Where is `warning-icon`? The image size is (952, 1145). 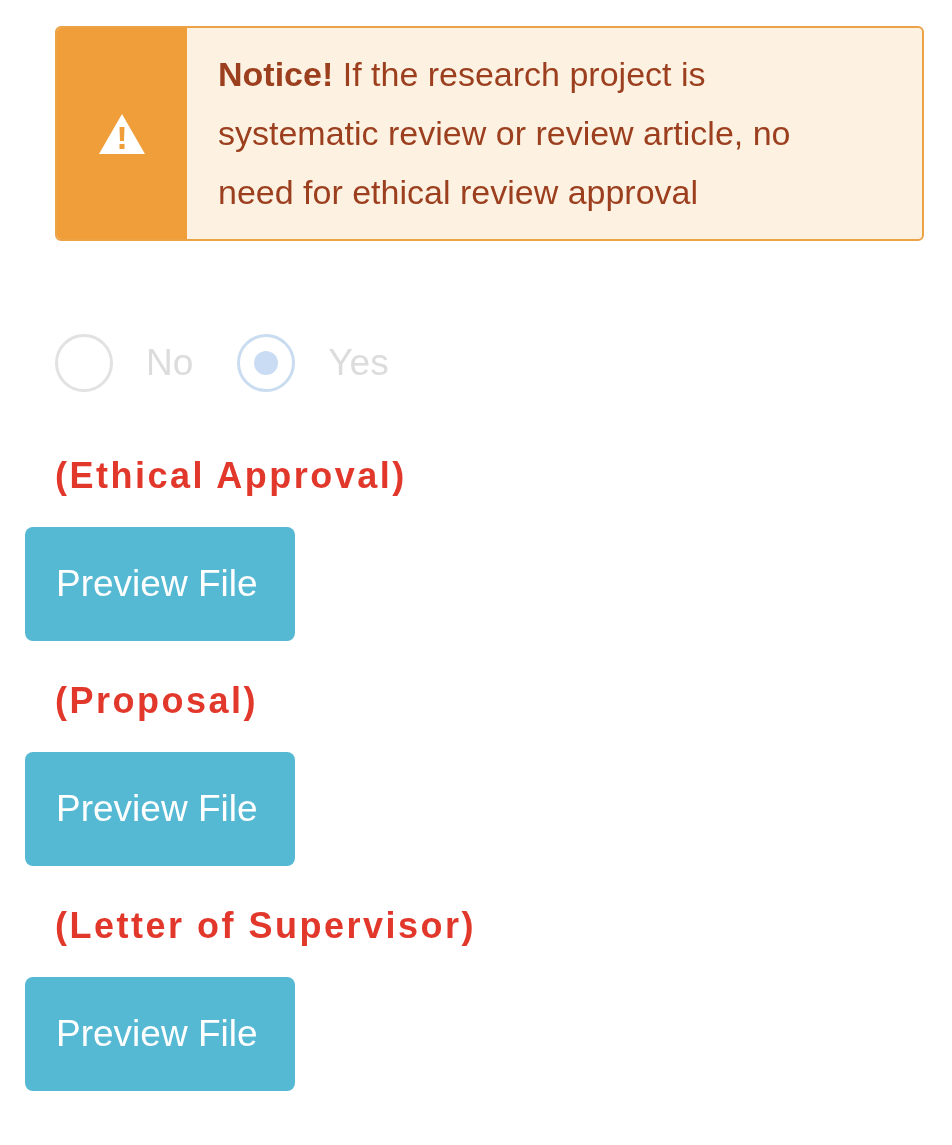 warning-icon is located at coordinates (122, 133).